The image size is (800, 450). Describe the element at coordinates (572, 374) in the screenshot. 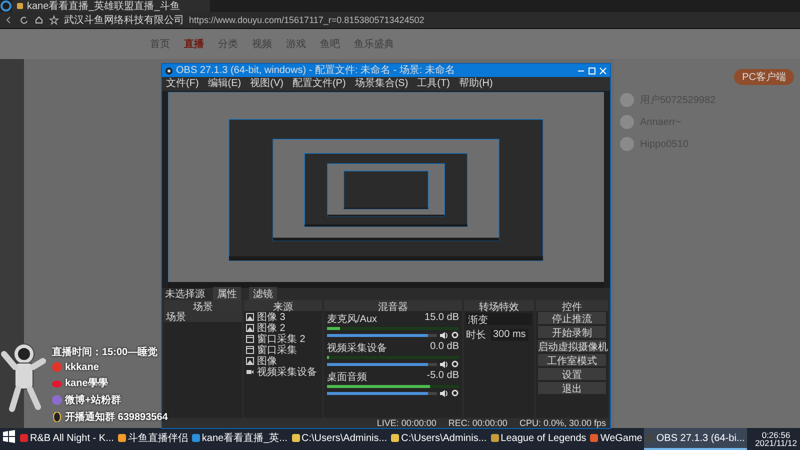

I see `control-button: 设置` at that location.